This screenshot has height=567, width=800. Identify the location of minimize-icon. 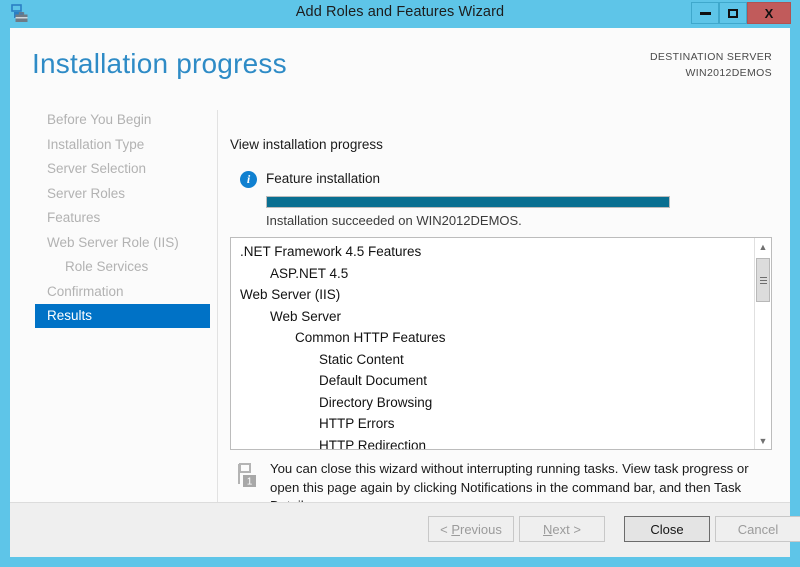
(705, 13).